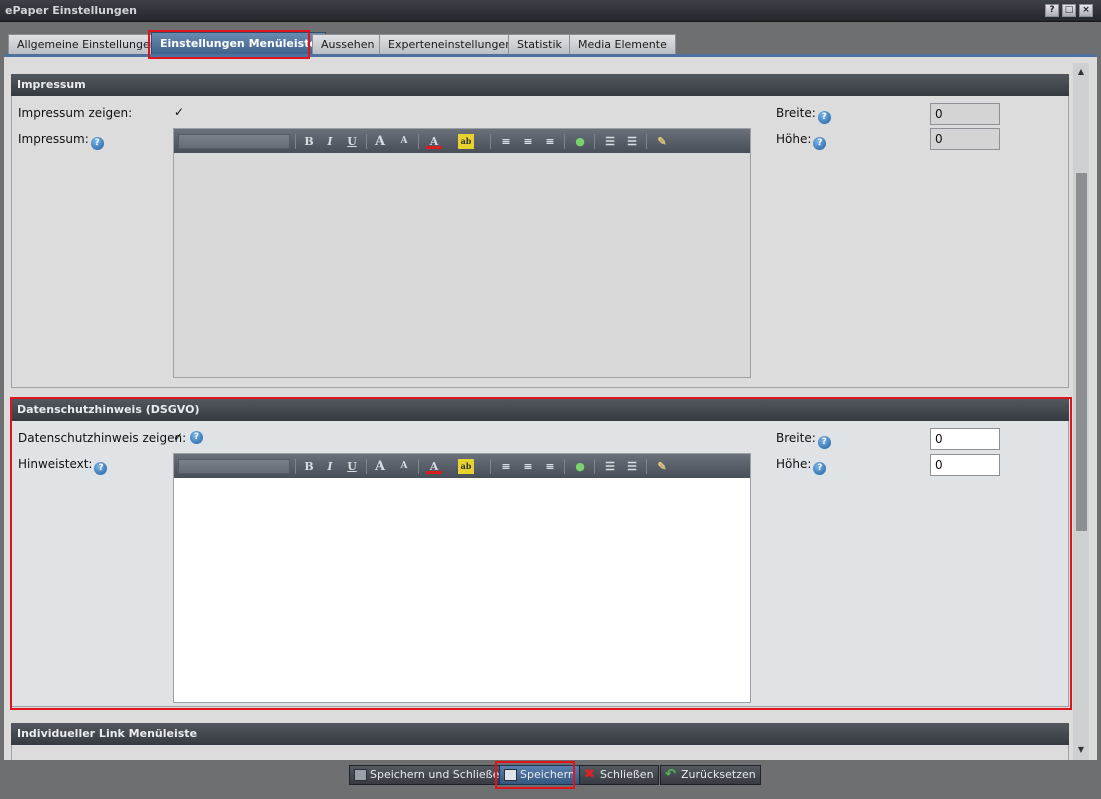 The height and width of the screenshot is (799, 1101). Describe the element at coordinates (87, 45) in the screenshot. I see `tab-allgemeine-einstellungen: Allgemeine Einstellungen` at that location.